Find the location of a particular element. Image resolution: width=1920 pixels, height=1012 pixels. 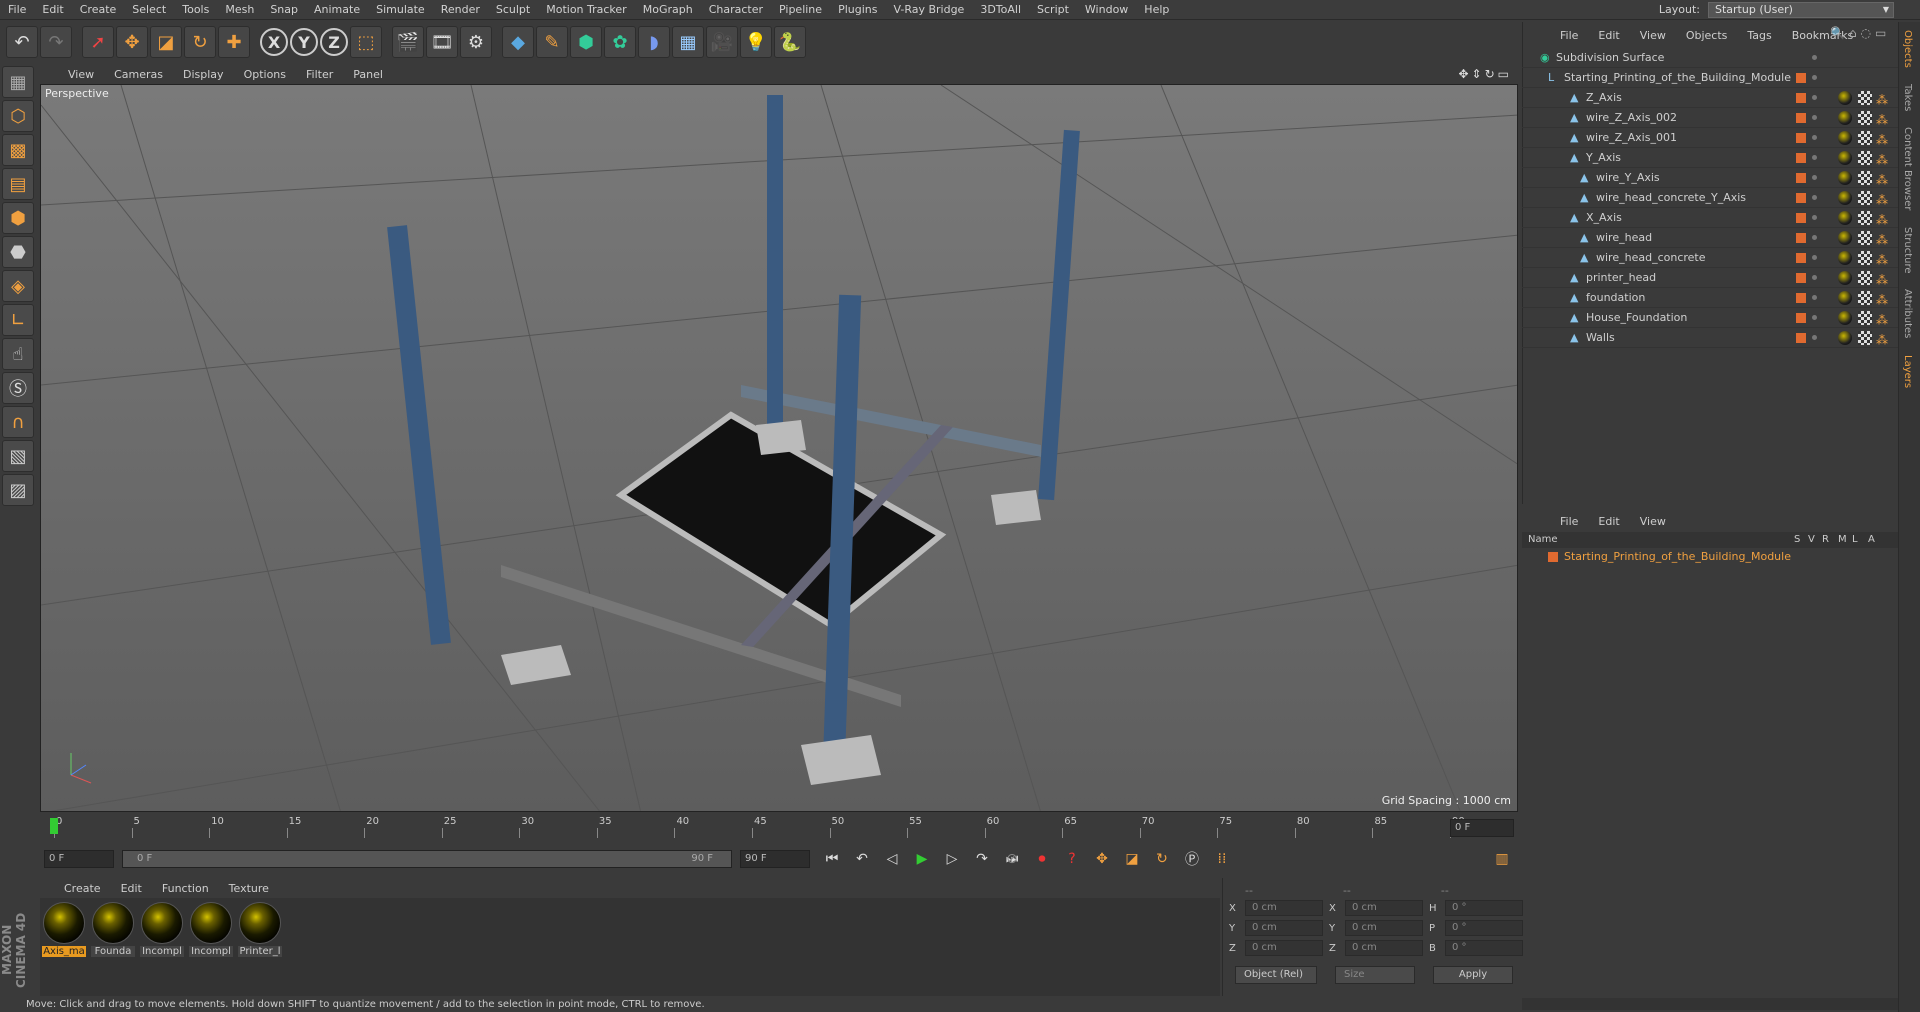

object-row: ▲ foundation ⁂ is located at coordinates (1710, 298).